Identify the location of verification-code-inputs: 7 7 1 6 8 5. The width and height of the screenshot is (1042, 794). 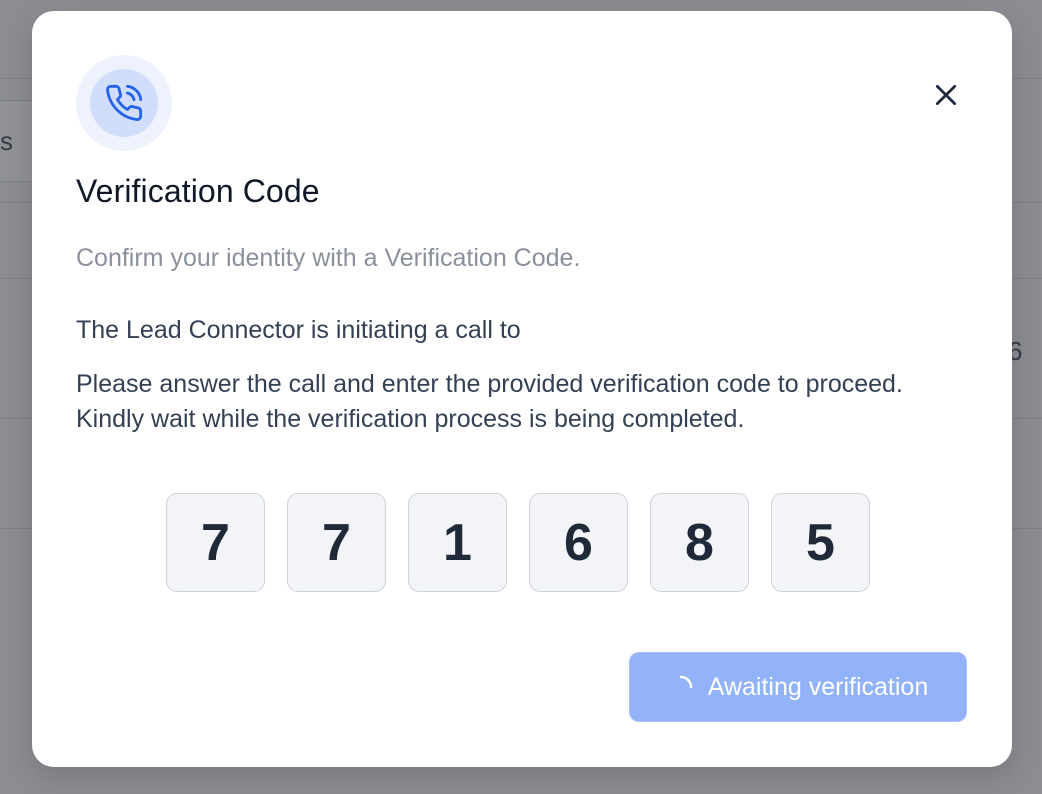
(518, 542).